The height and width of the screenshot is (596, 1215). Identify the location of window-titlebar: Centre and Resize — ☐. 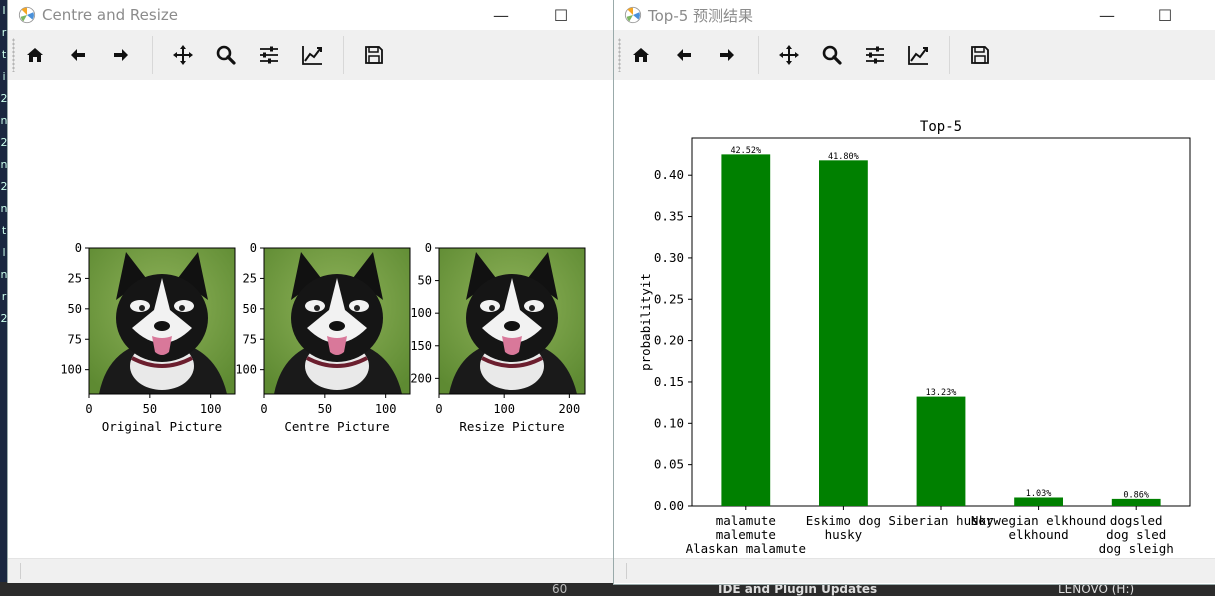
(311, 15).